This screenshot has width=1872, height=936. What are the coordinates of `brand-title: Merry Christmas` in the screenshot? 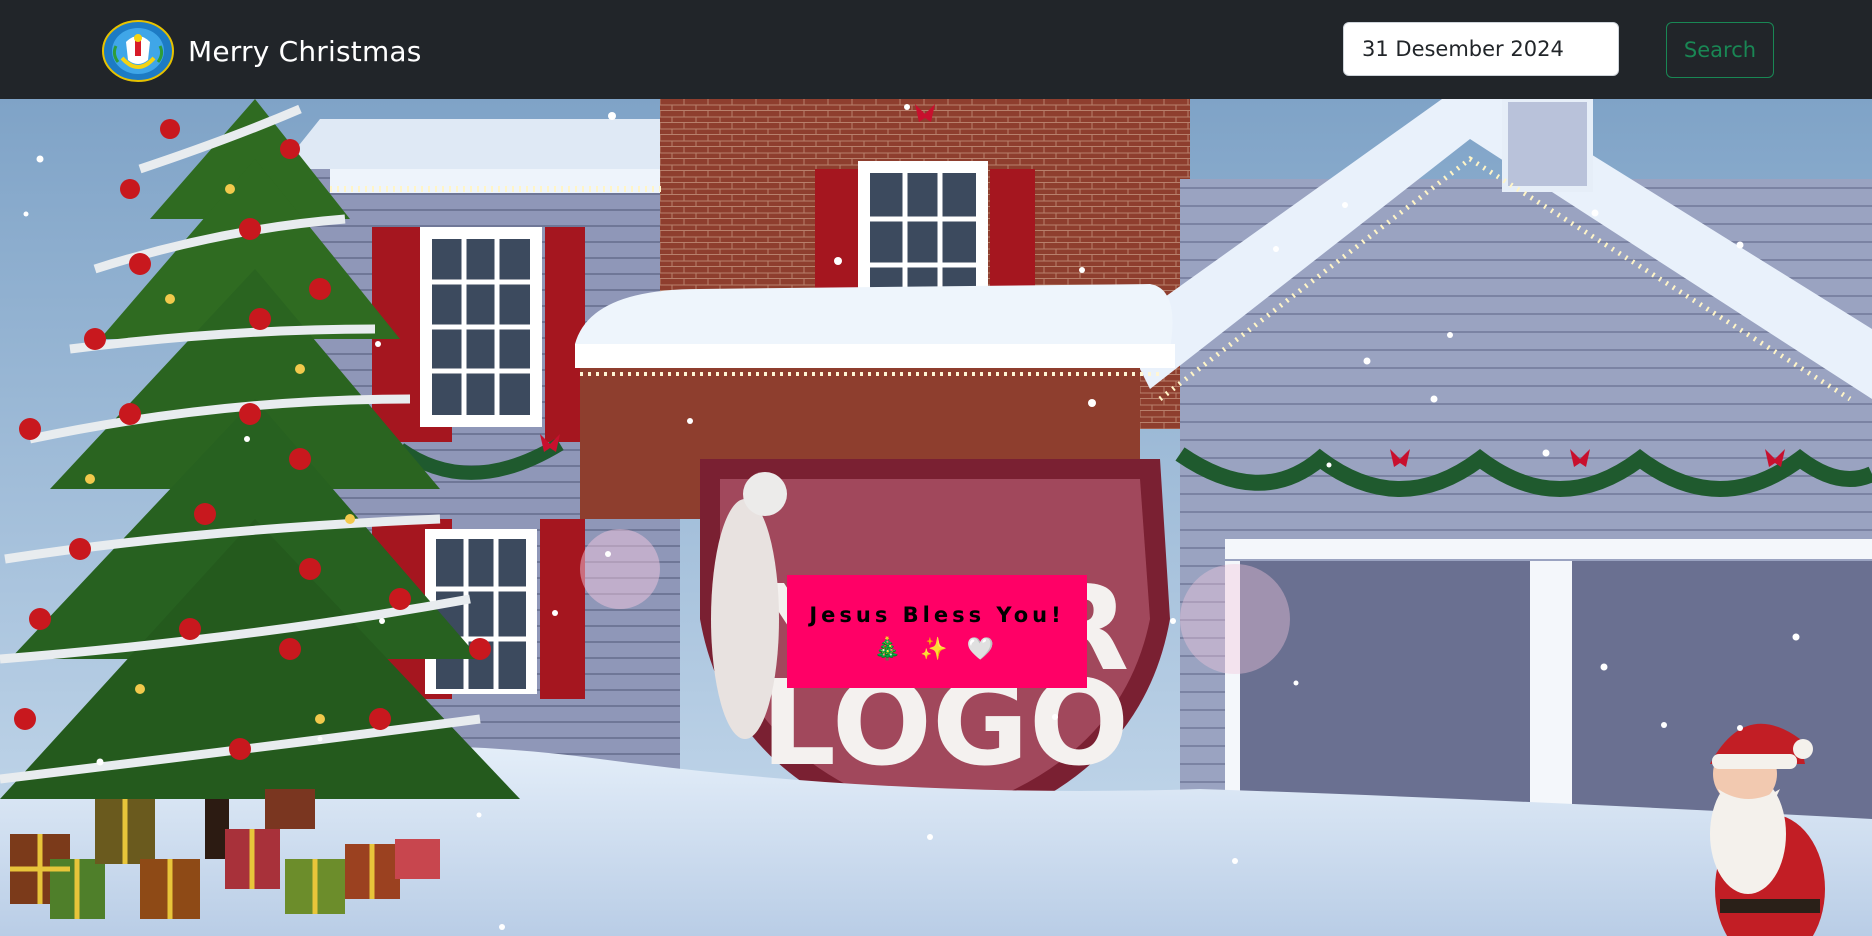 It's located at (305, 51).